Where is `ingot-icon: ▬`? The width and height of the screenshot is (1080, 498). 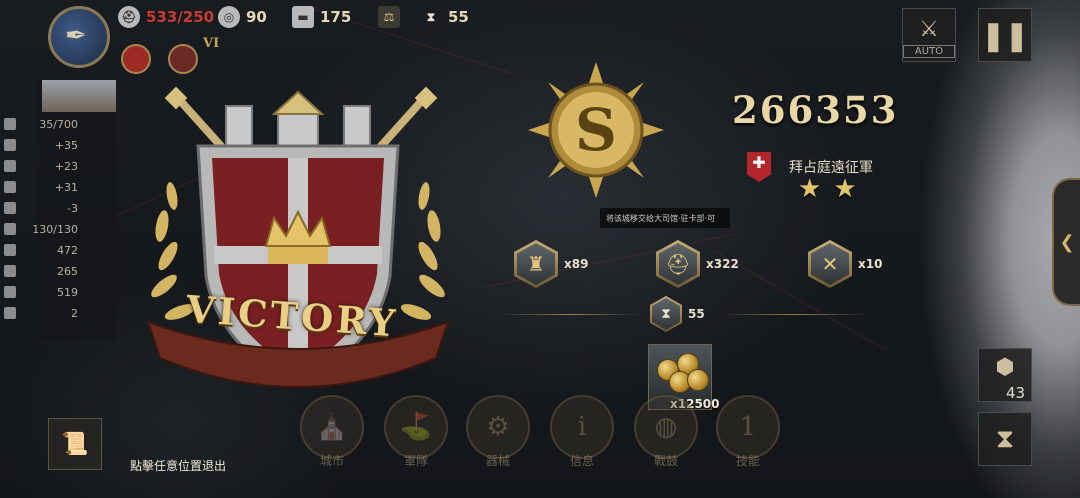 ingot-icon: ▬ is located at coordinates (303, 17).